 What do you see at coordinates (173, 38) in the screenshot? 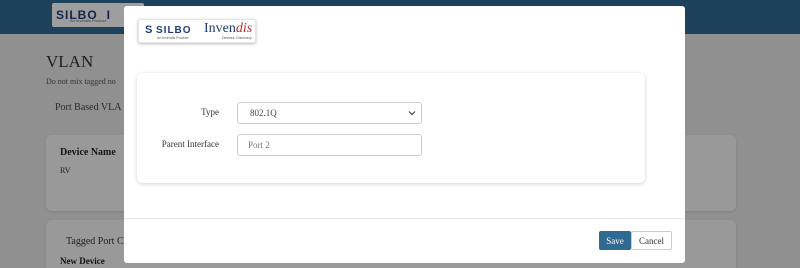
I see `silbo-tagline: An Invendis Product` at bounding box center [173, 38].